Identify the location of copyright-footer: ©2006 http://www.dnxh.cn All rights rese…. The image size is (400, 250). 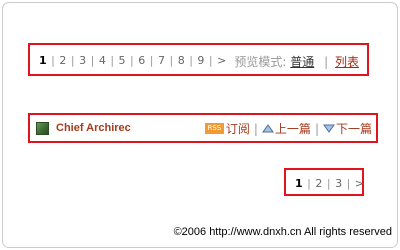
(282, 232).